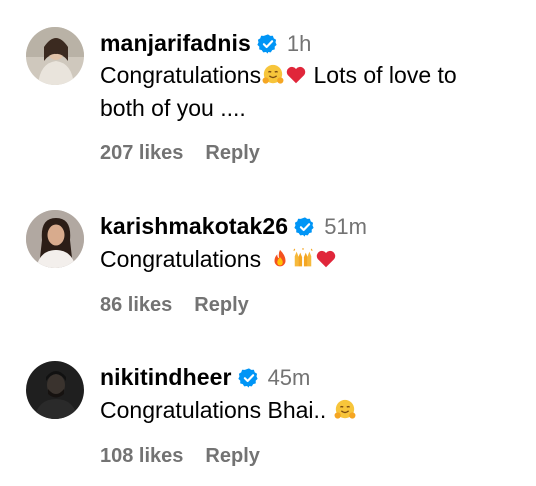 The height and width of the screenshot is (486, 536). I want to click on timestamp: 1h, so click(299, 43).